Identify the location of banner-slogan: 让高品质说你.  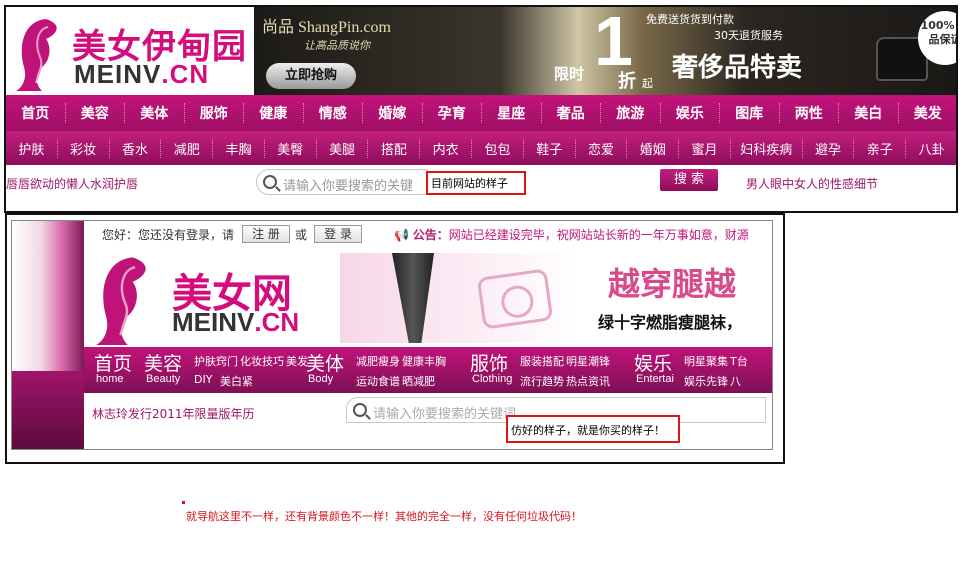
(337, 45).